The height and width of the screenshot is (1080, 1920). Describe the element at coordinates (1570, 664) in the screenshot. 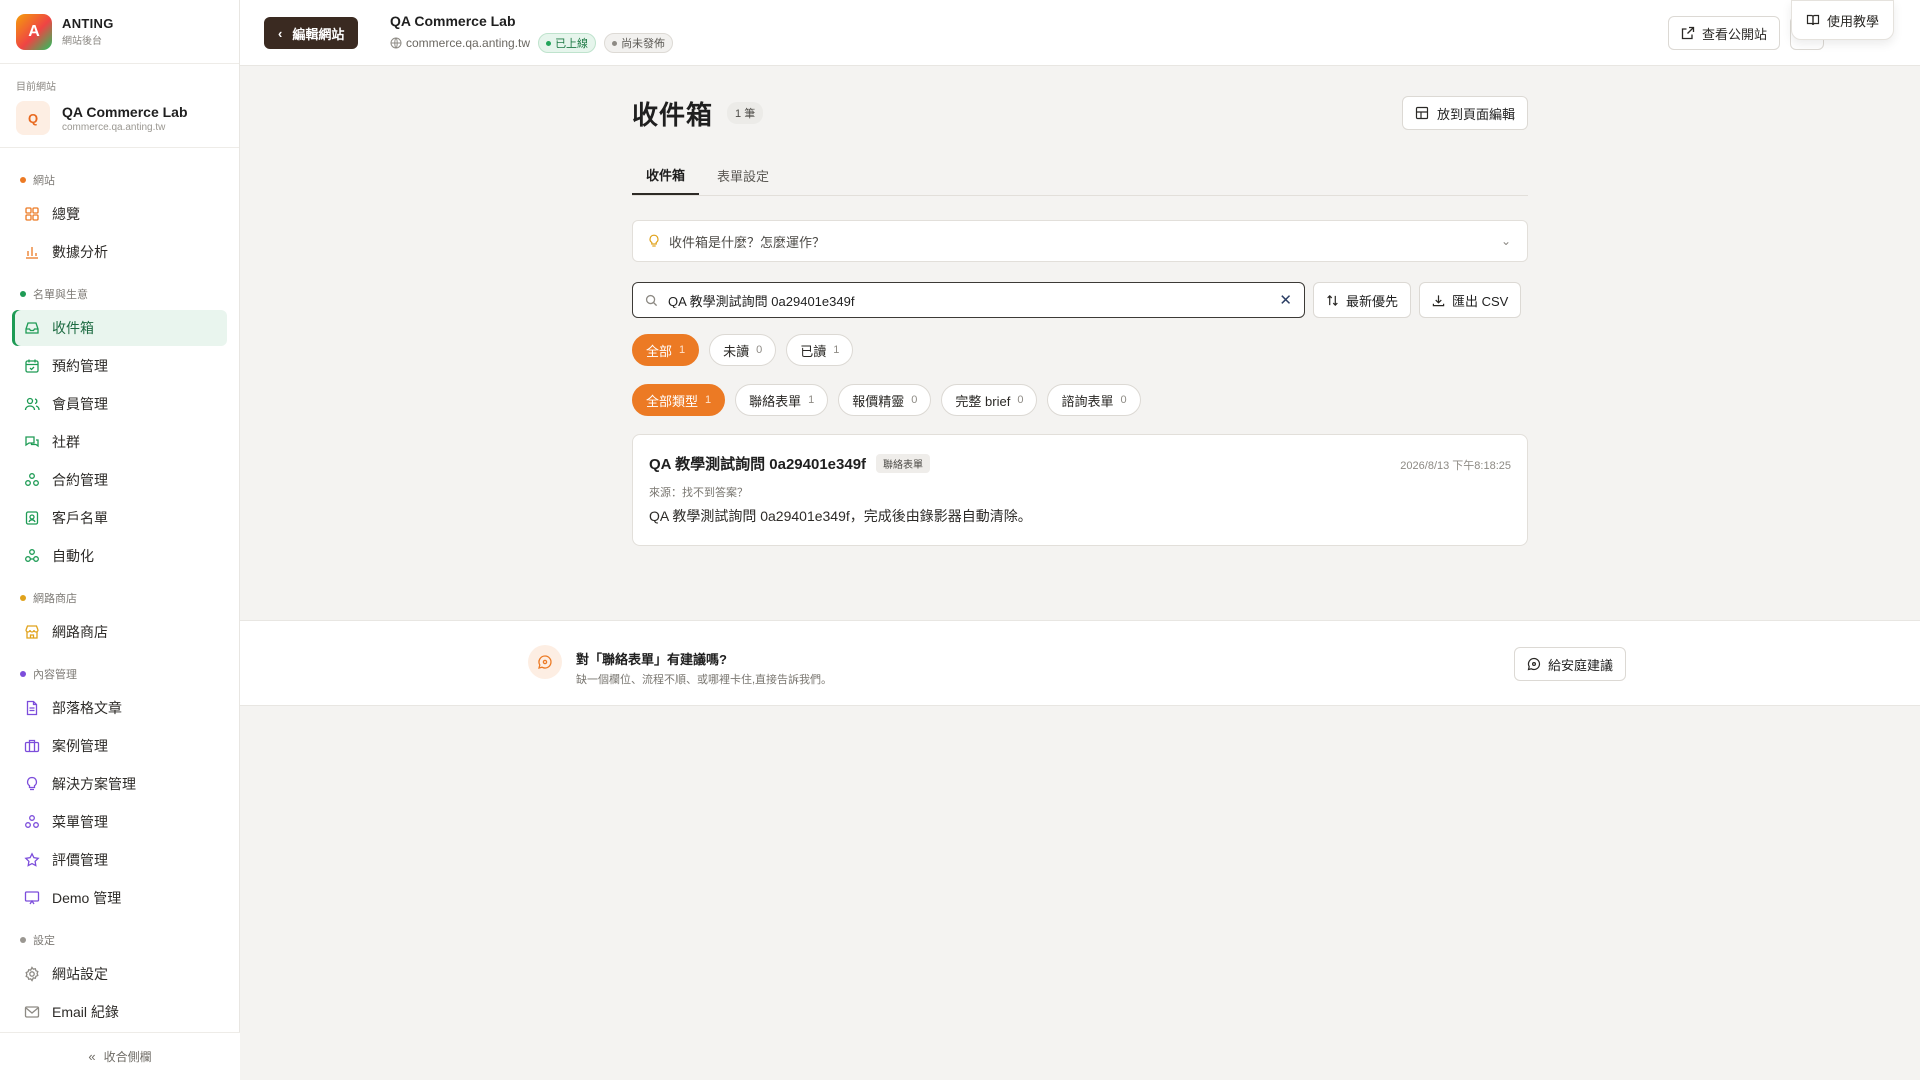

I see `send-feedback-button: 給安庭建議` at that location.